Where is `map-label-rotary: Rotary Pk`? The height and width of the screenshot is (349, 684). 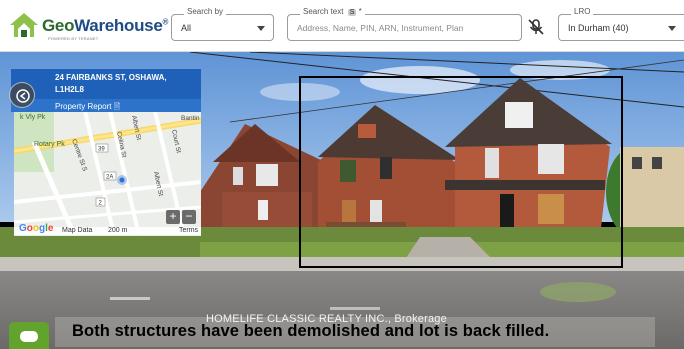
map-label-rotary: Rotary Pk is located at coordinates (49, 144).